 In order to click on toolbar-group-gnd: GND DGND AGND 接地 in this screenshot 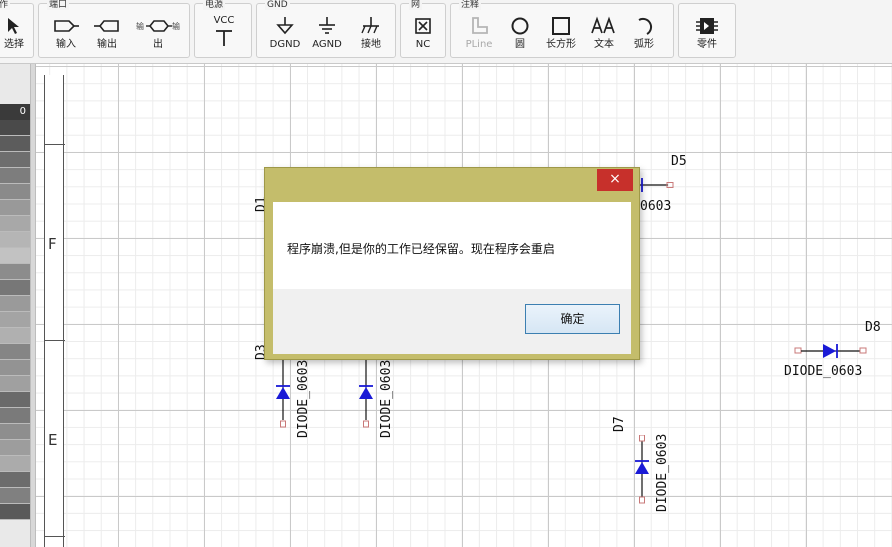, I will do `click(326, 29)`.